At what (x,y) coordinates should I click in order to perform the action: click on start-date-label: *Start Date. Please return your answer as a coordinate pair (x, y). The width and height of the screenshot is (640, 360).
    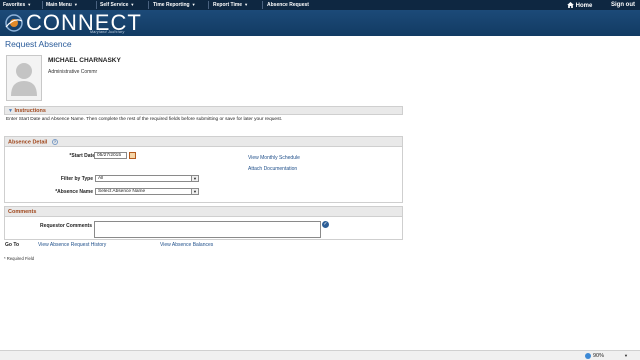
    Looking at the image, I should click on (82, 156).